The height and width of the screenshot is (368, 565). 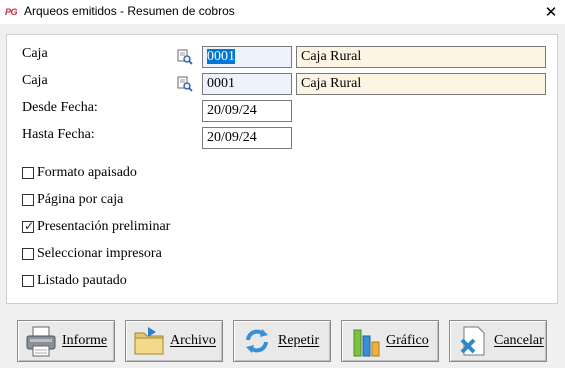 I want to click on seleccionar-impresora-checkbox: Seleccionar impresora, so click(x=92, y=254).